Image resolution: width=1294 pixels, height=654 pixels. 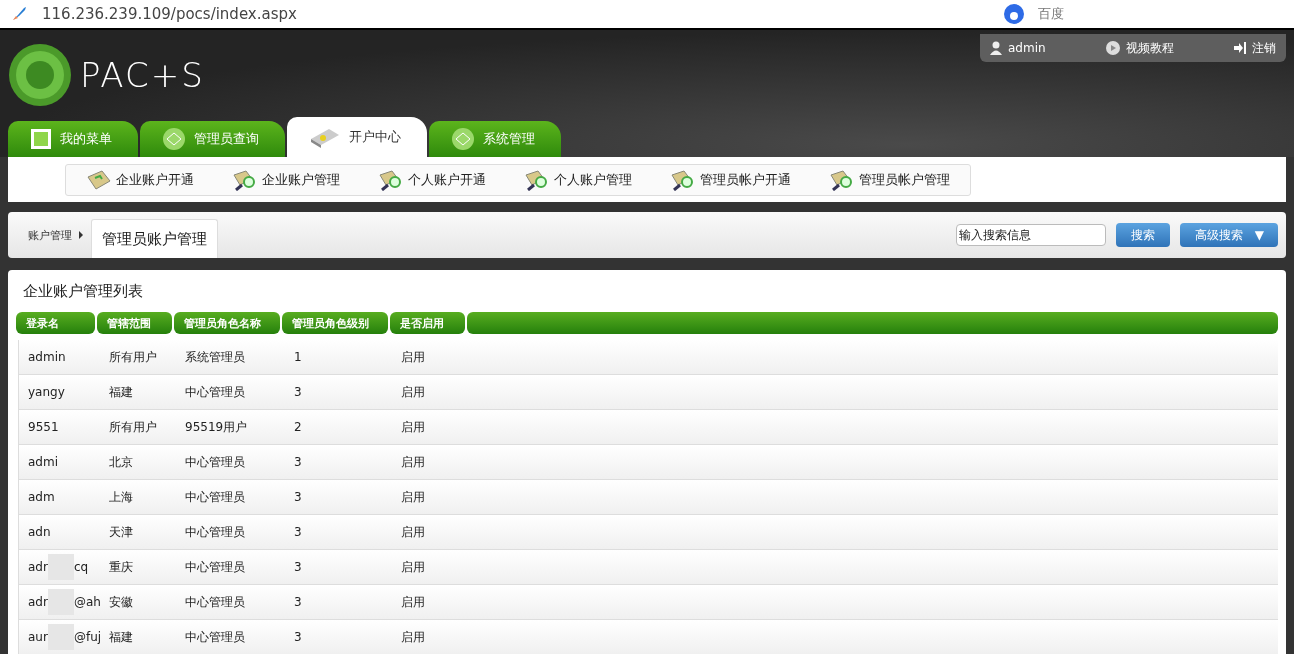 What do you see at coordinates (81, 235) in the screenshot?
I see `triangle-icon` at bounding box center [81, 235].